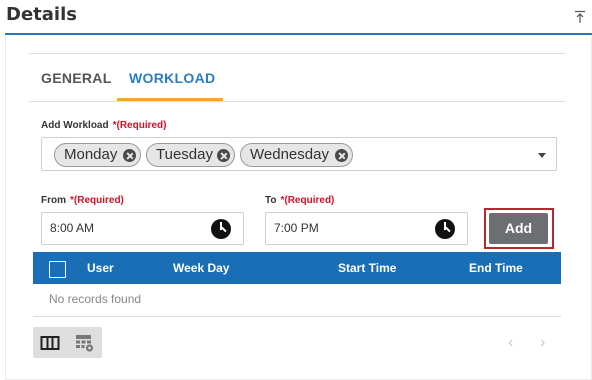  What do you see at coordinates (91, 154) in the screenshot?
I see `chip-label: Monday` at bounding box center [91, 154].